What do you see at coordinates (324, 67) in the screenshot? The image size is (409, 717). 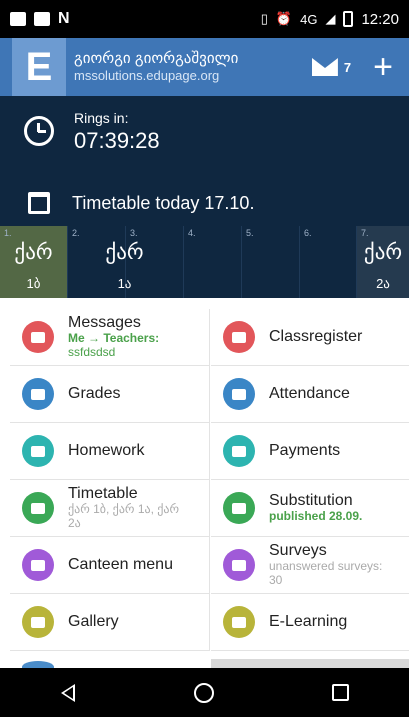 I see `envelope-icon` at bounding box center [324, 67].